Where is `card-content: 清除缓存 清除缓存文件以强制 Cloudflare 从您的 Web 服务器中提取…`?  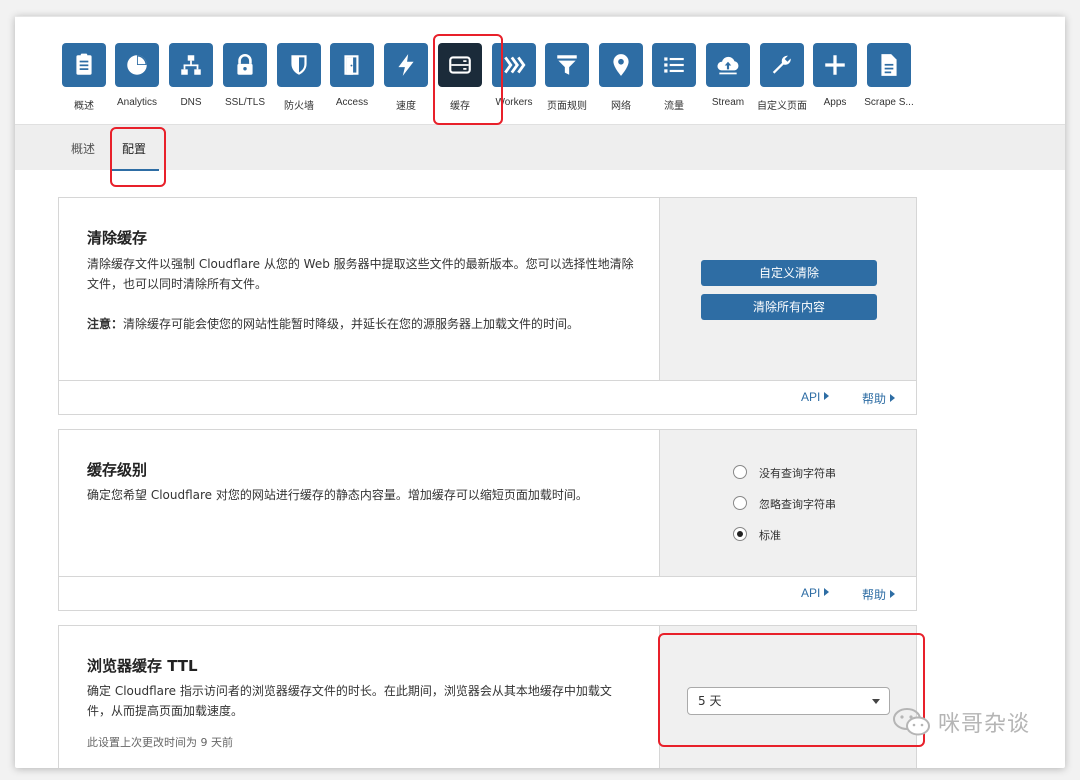 card-content: 清除缓存 清除缓存文件以强制 Cloudflare 从您的 Web 服务器中提取… is located at coordinates (359, 289).